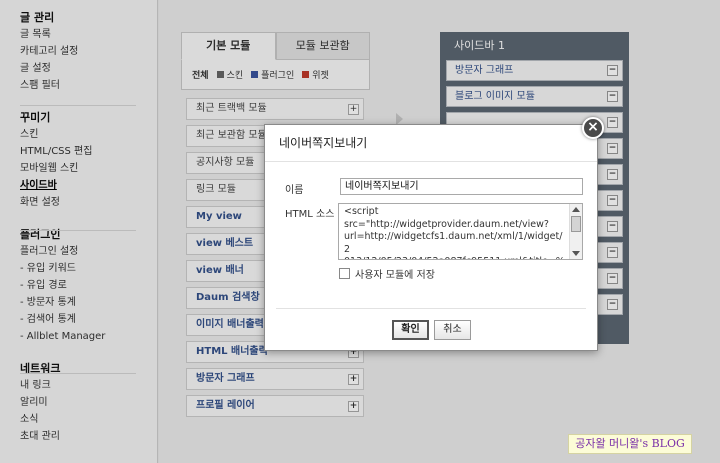  I want to click on scroll-up-icon, so click(576, 209).